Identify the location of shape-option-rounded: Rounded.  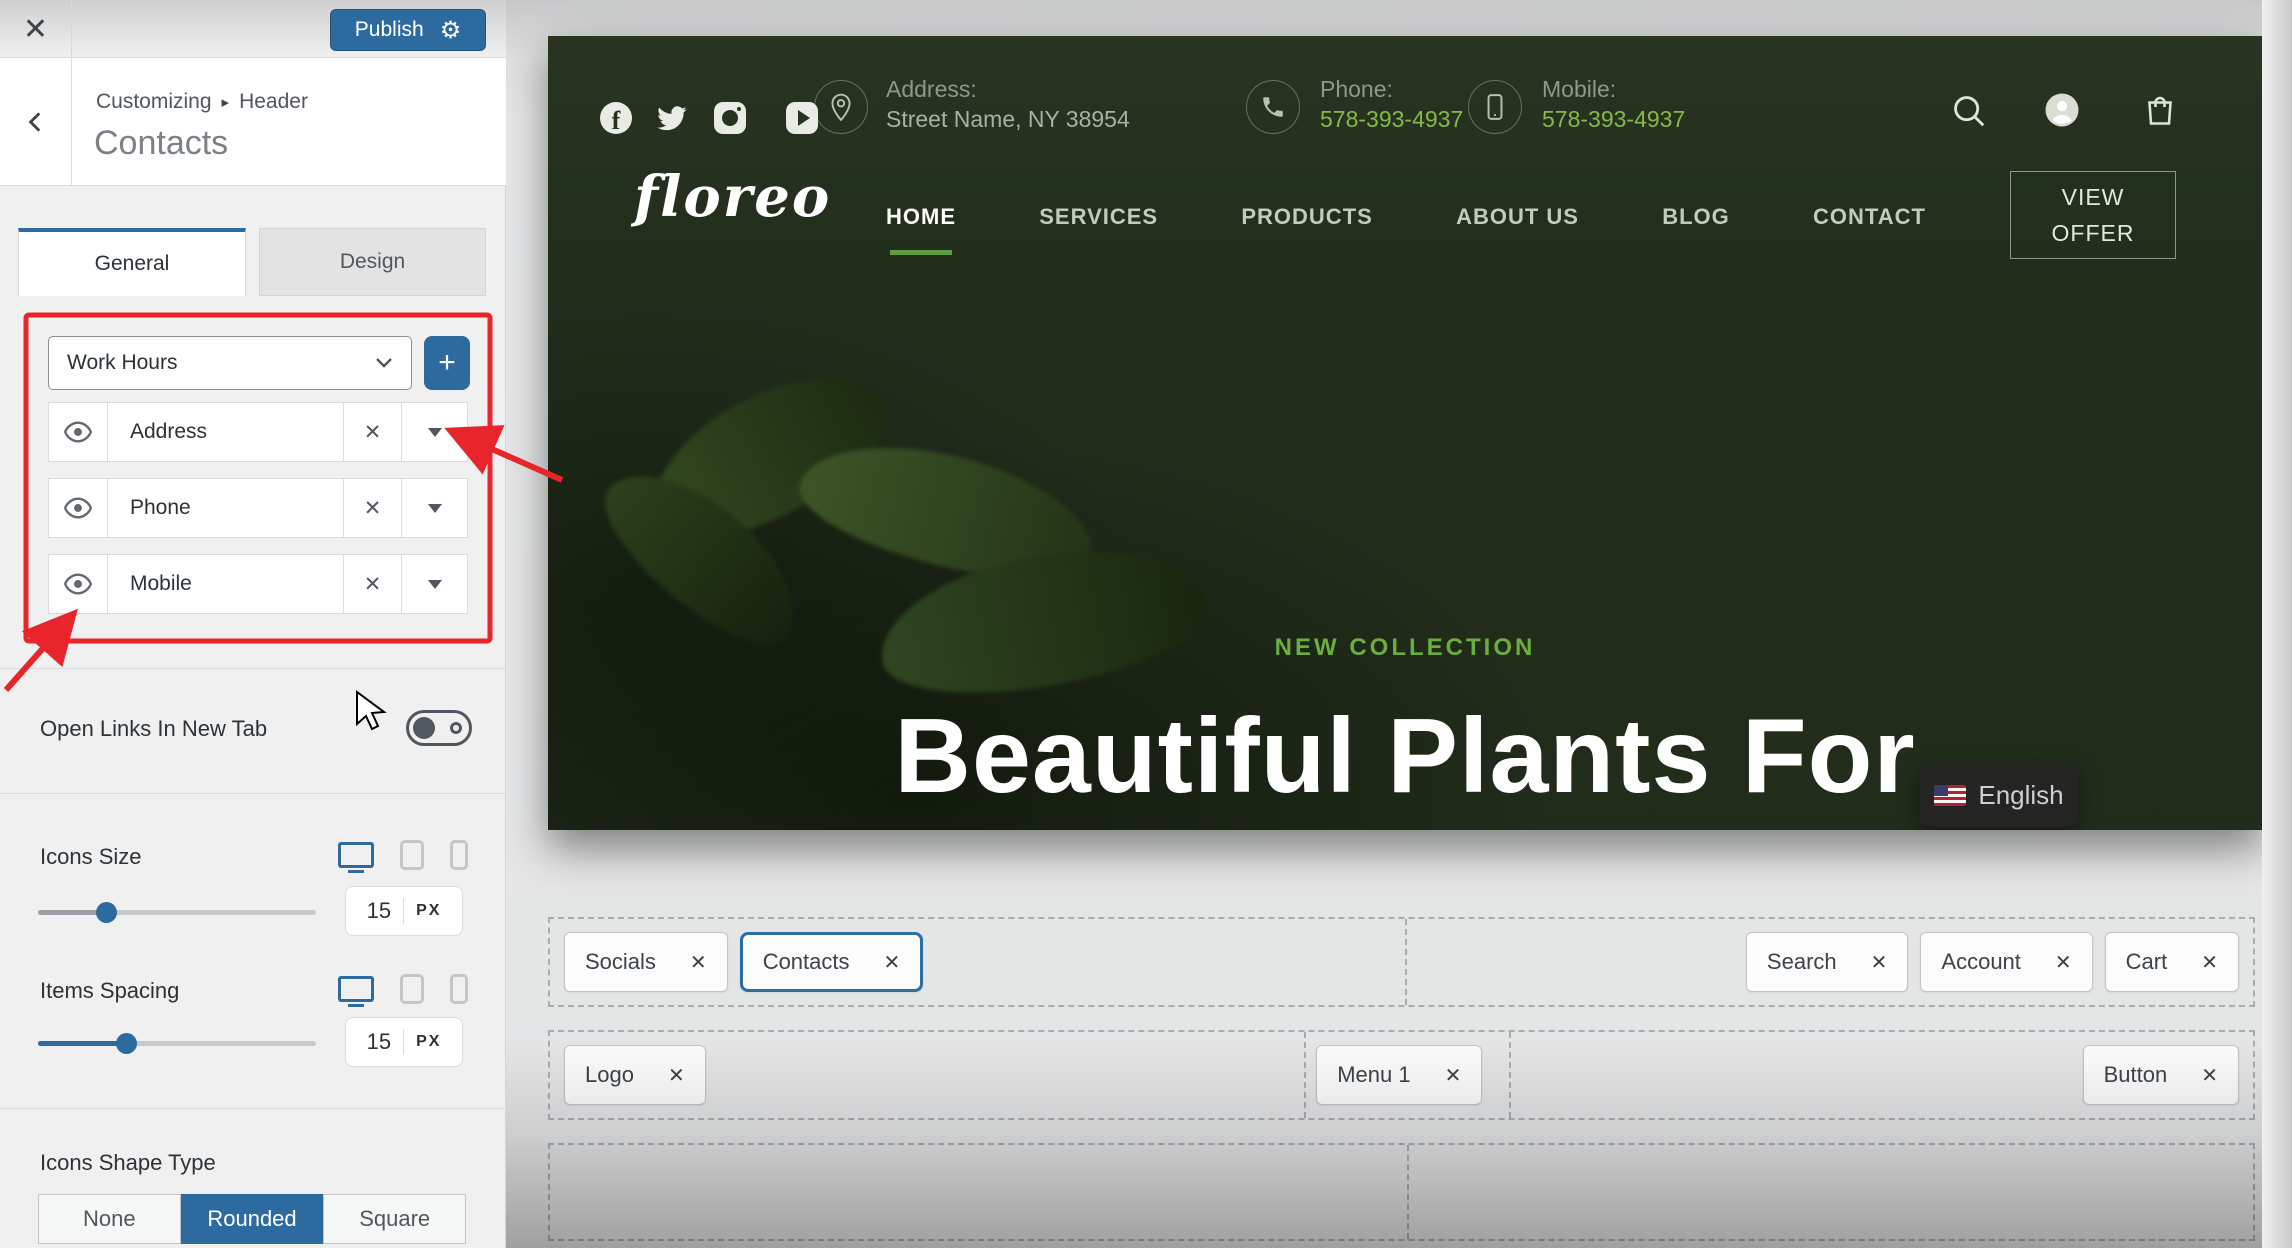
(252, 1219).